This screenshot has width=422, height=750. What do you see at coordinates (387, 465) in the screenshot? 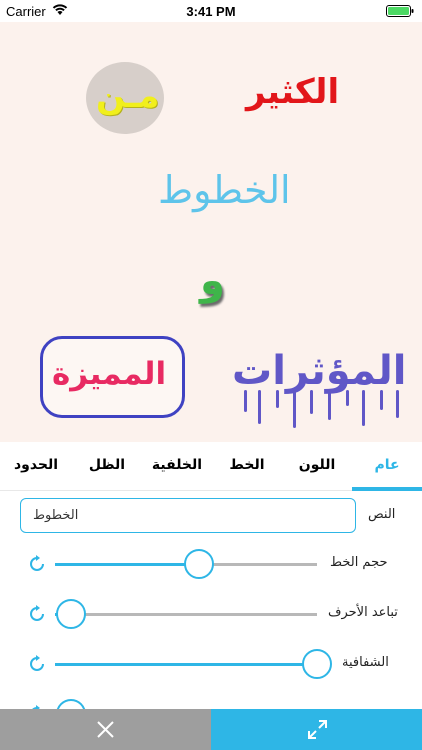
I see `tab-general: عام` at bounding box center [387, 465].